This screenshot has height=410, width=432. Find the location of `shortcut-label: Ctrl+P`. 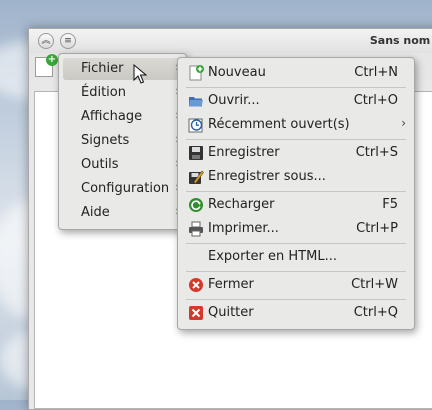

shortcut-label: Ctrl+P is located at coordinates (377, 228).